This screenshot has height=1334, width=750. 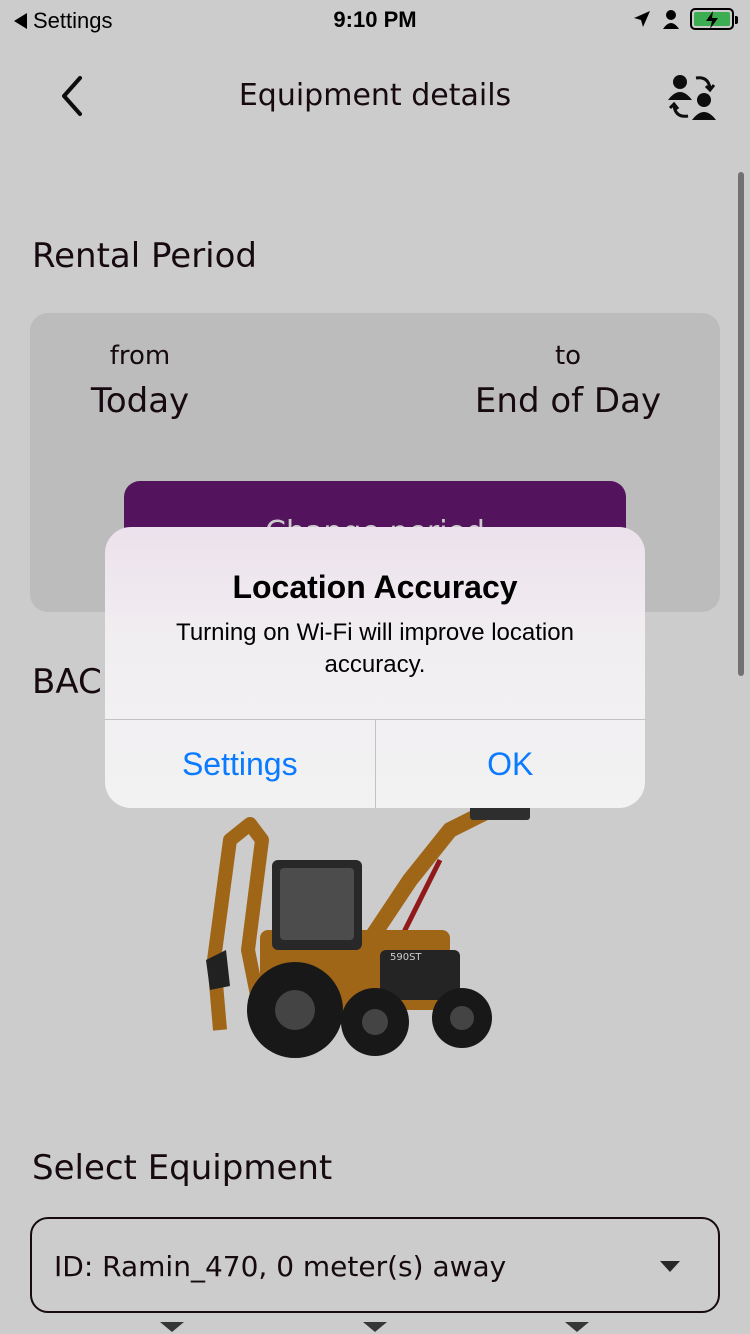 I want to click on alert-ok-button: OK, so click(x=510, y=764).